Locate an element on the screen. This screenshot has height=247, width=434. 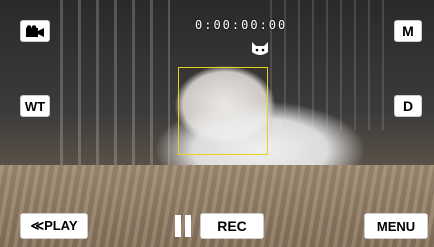
pause-icon is located at coordinates (183, 226).